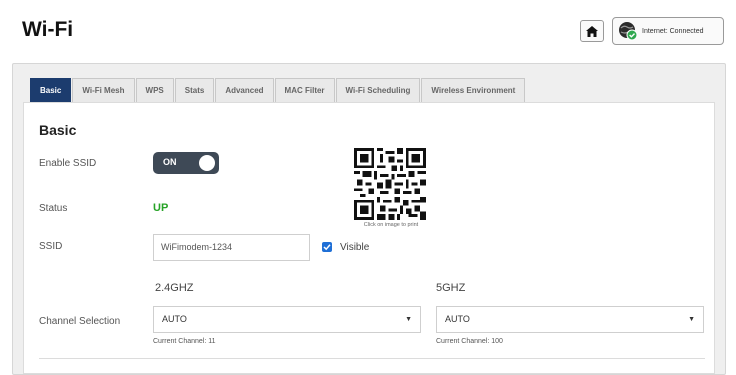 The image size is (736, 375). I want to click on home-icon, so click(592, 31).